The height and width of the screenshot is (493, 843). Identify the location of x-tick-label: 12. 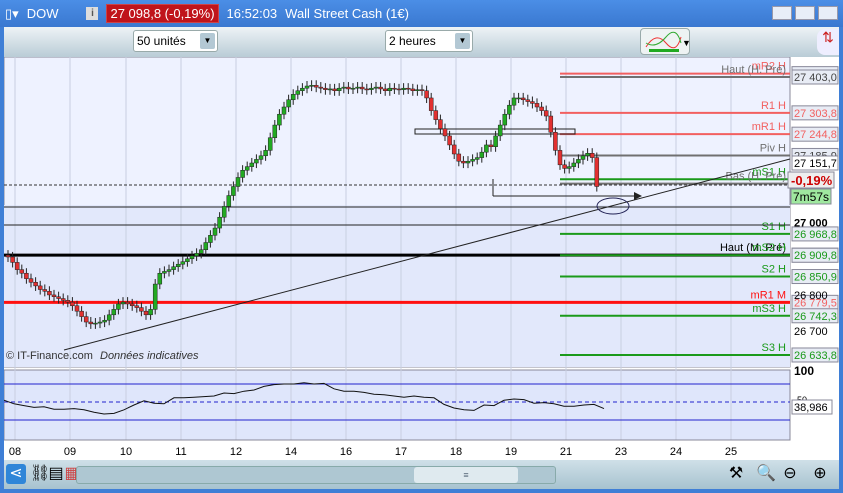
(236, 452).